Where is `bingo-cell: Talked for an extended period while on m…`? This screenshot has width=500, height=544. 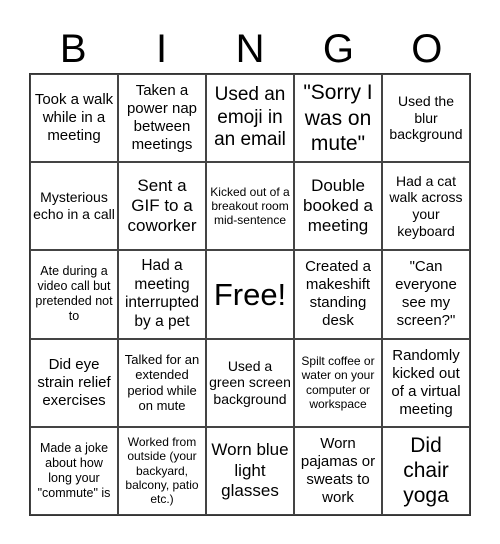 bingo-cell: Talked for an extended period while on m… is located at coordinates (162, 382).